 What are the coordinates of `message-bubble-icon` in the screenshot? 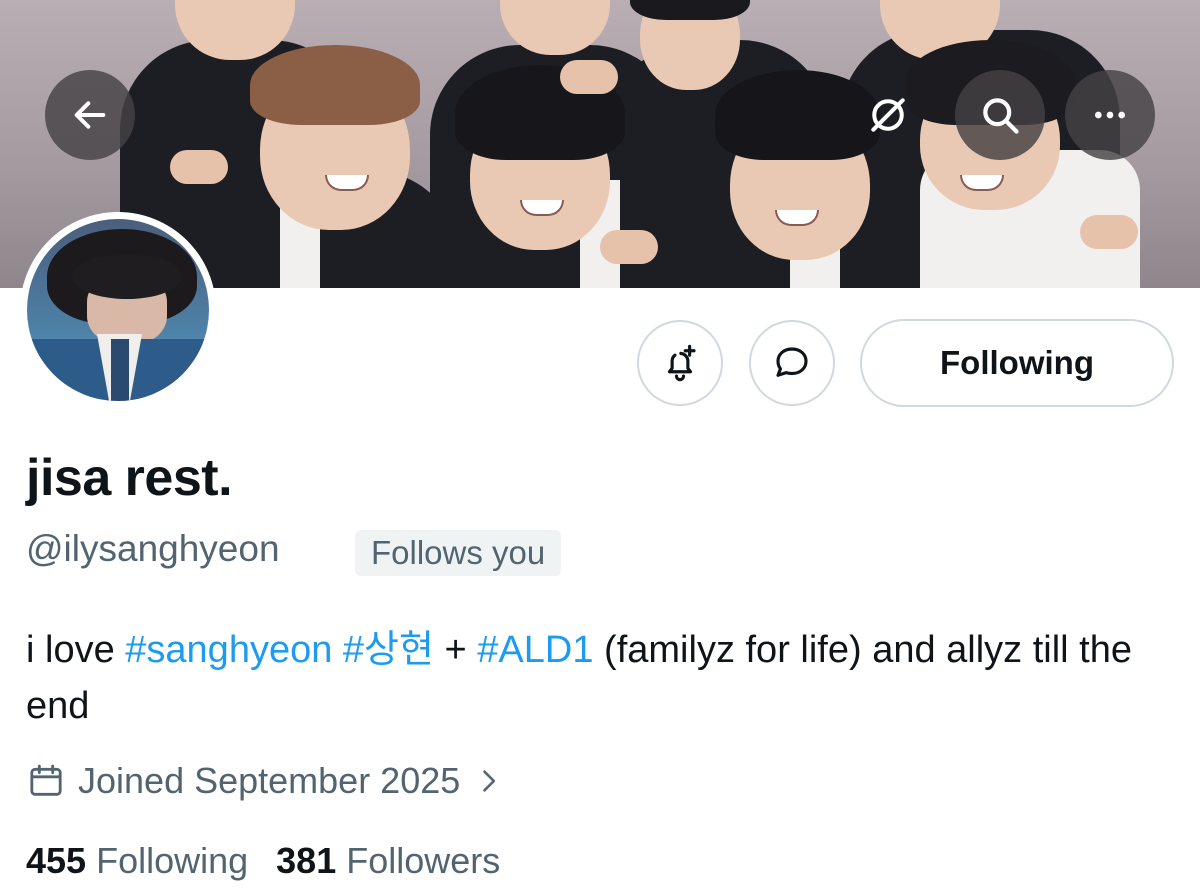 It's located at (792, 362).